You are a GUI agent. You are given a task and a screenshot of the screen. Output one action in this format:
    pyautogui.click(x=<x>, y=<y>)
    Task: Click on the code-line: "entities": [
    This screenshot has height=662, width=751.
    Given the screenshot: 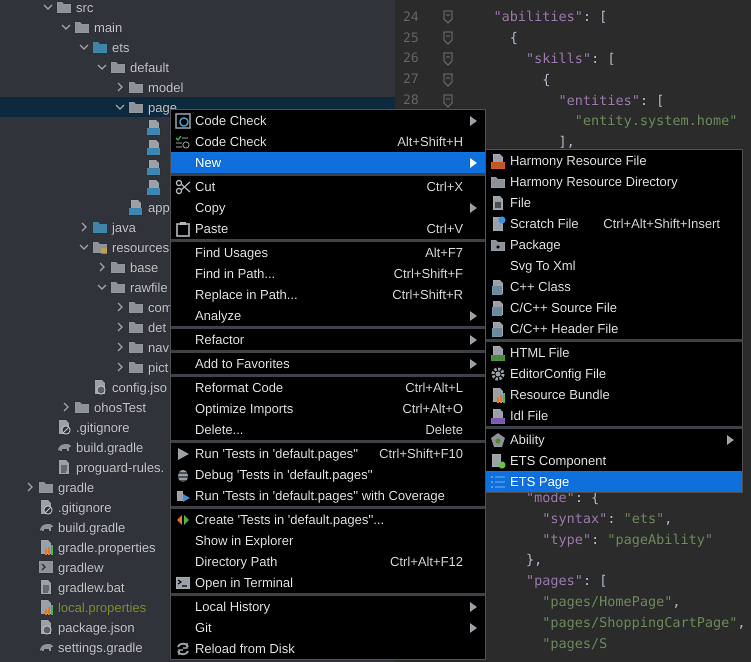 What is the action you would take?
    pyautogui.click(x=611, y=100)
    